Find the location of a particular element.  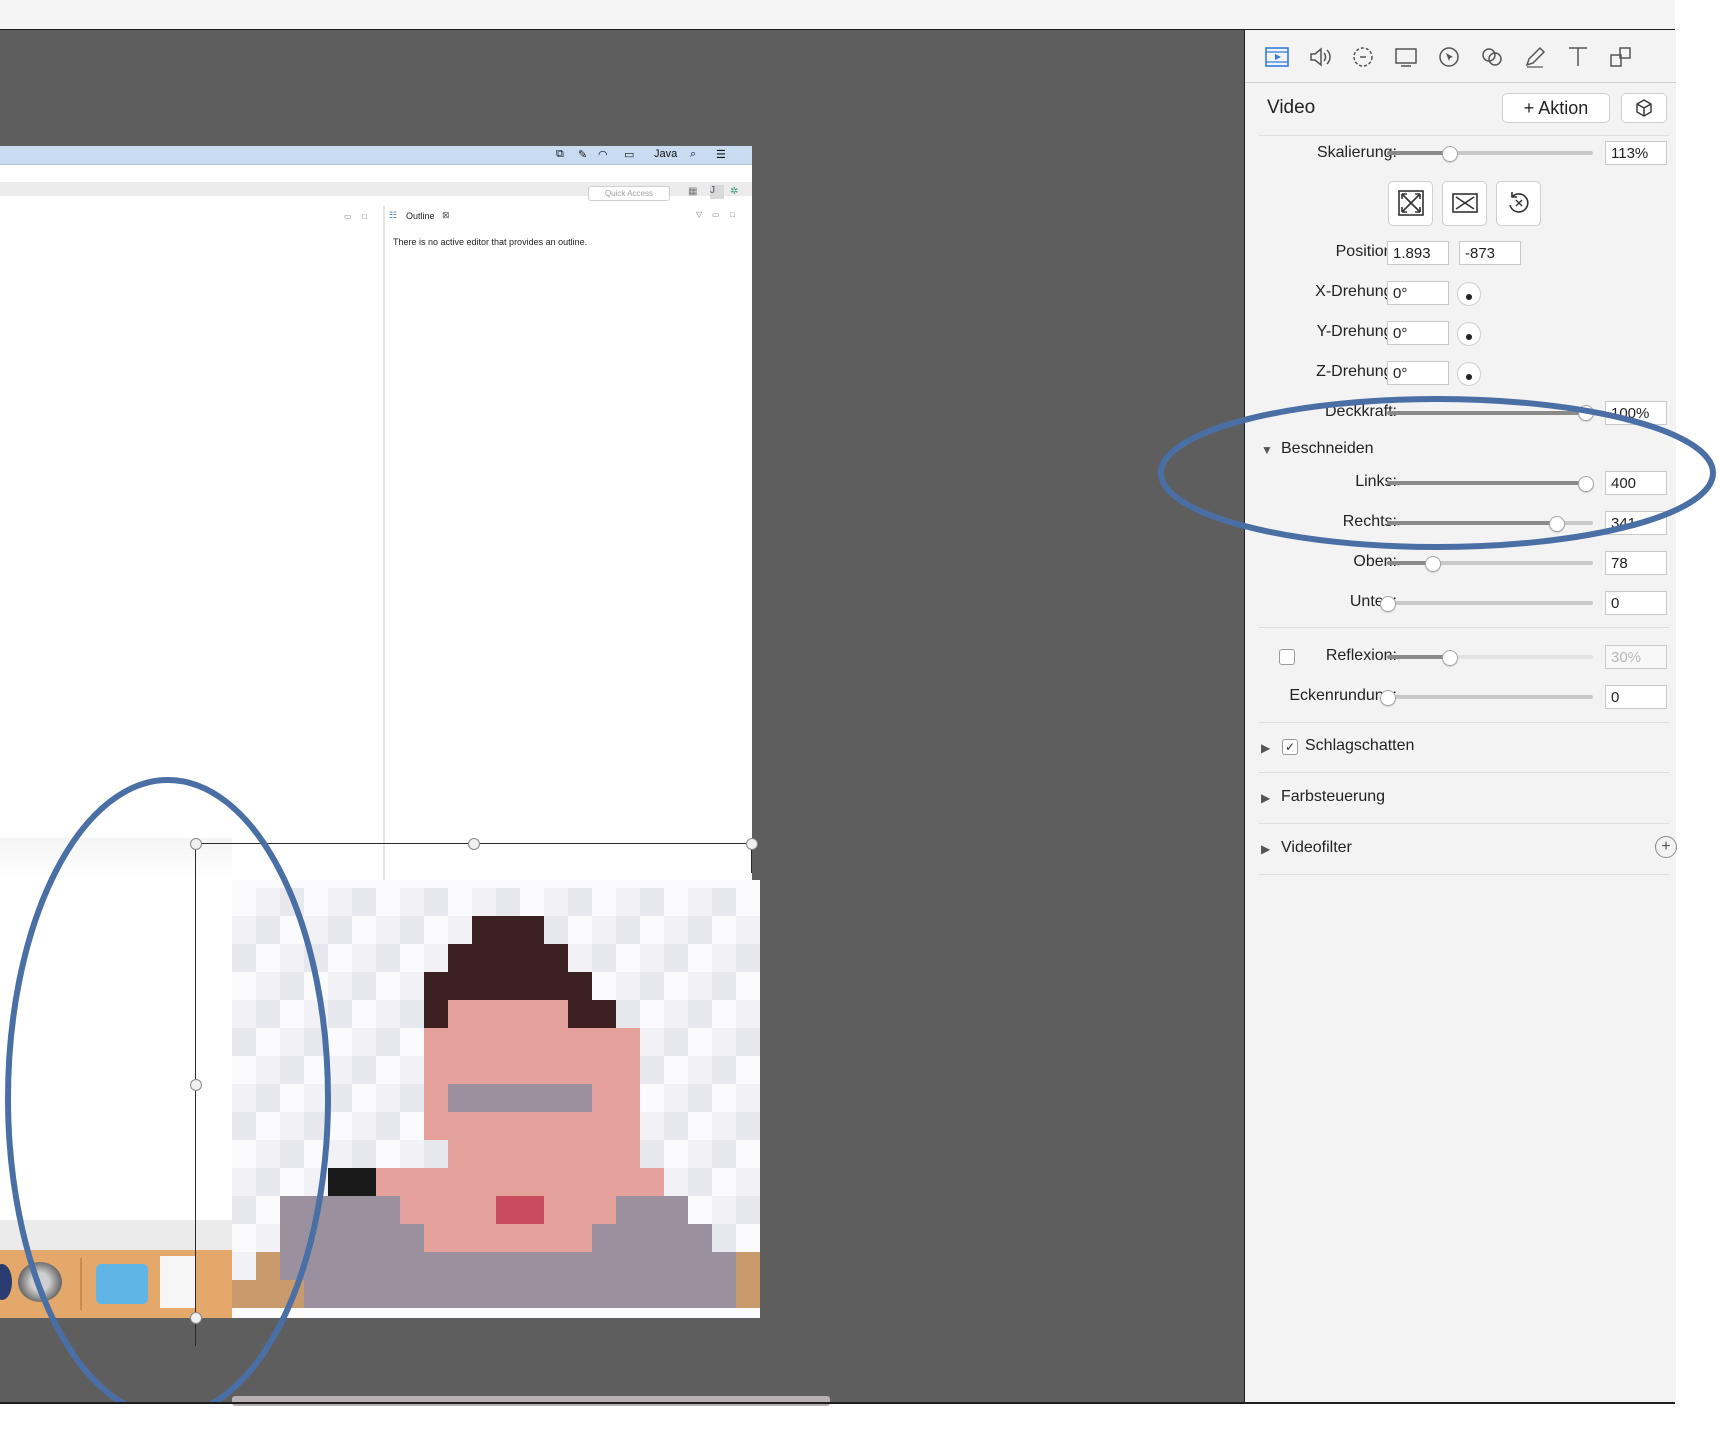

y-rotation-field: 0° is located at coordinates (1418, 333).